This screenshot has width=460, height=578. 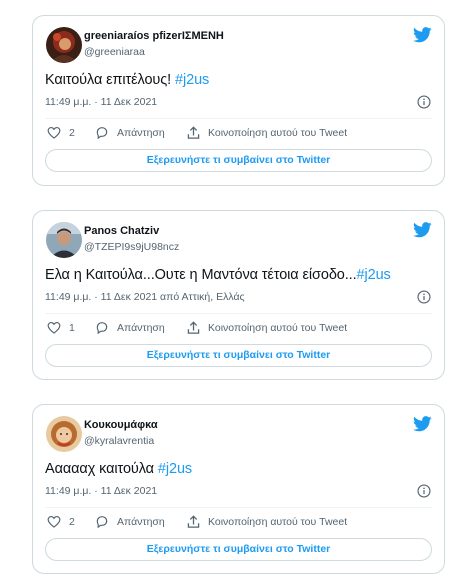 What do you see at coordinates (114, 52) in the screenshot?
I see `author-handle: @greeniaraa` at bounding box center [114, 52].